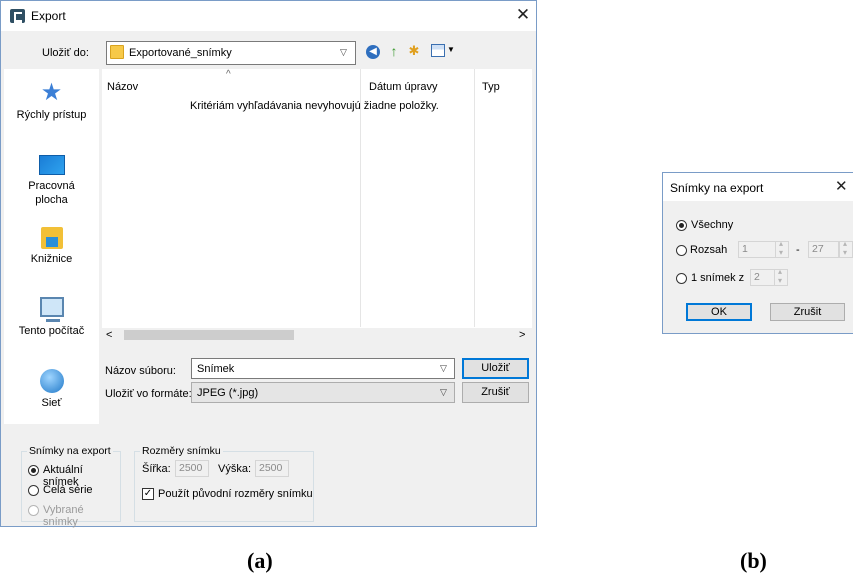 Image resolution: width=853 pixels, height=576 pixels. Describe the element at coordinates (33, 470) in the screenshot. I see `radio-current-slide` at that location.